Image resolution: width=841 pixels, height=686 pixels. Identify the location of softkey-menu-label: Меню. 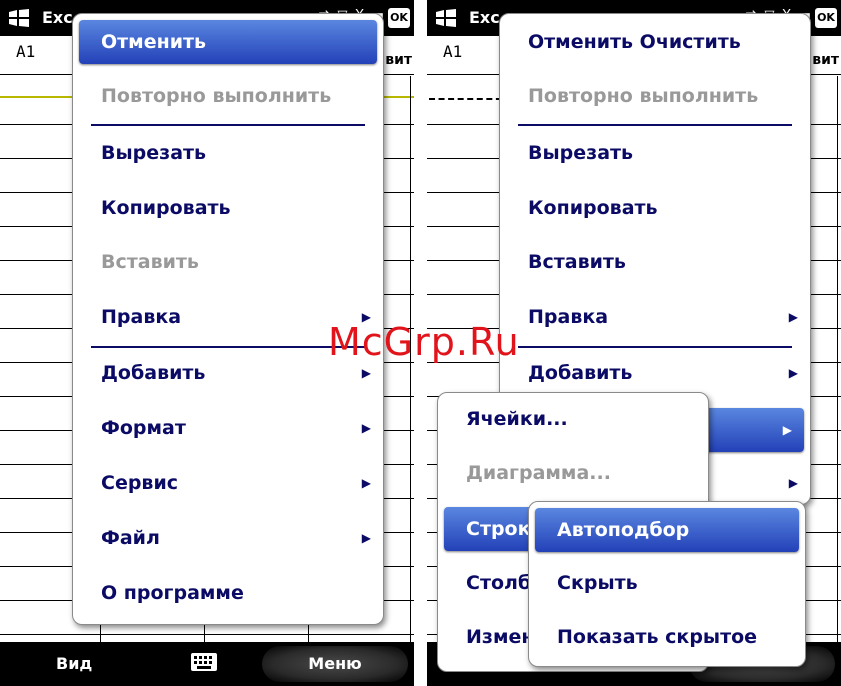
(335, 663).